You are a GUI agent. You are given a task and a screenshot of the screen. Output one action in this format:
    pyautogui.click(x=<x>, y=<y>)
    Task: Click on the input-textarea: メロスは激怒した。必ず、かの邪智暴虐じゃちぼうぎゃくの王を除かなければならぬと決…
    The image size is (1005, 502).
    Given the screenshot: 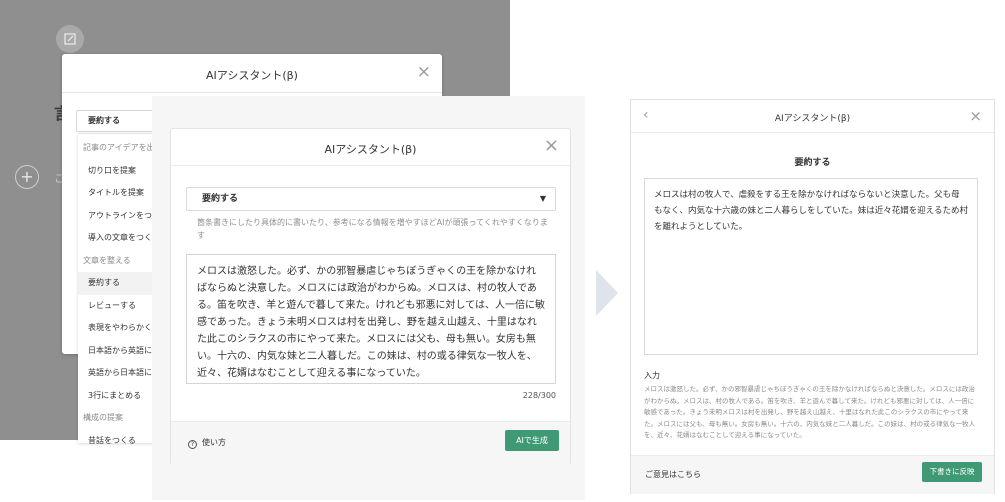 What is the action you would take?
    pyautogui.click(x=371, y=319)
    